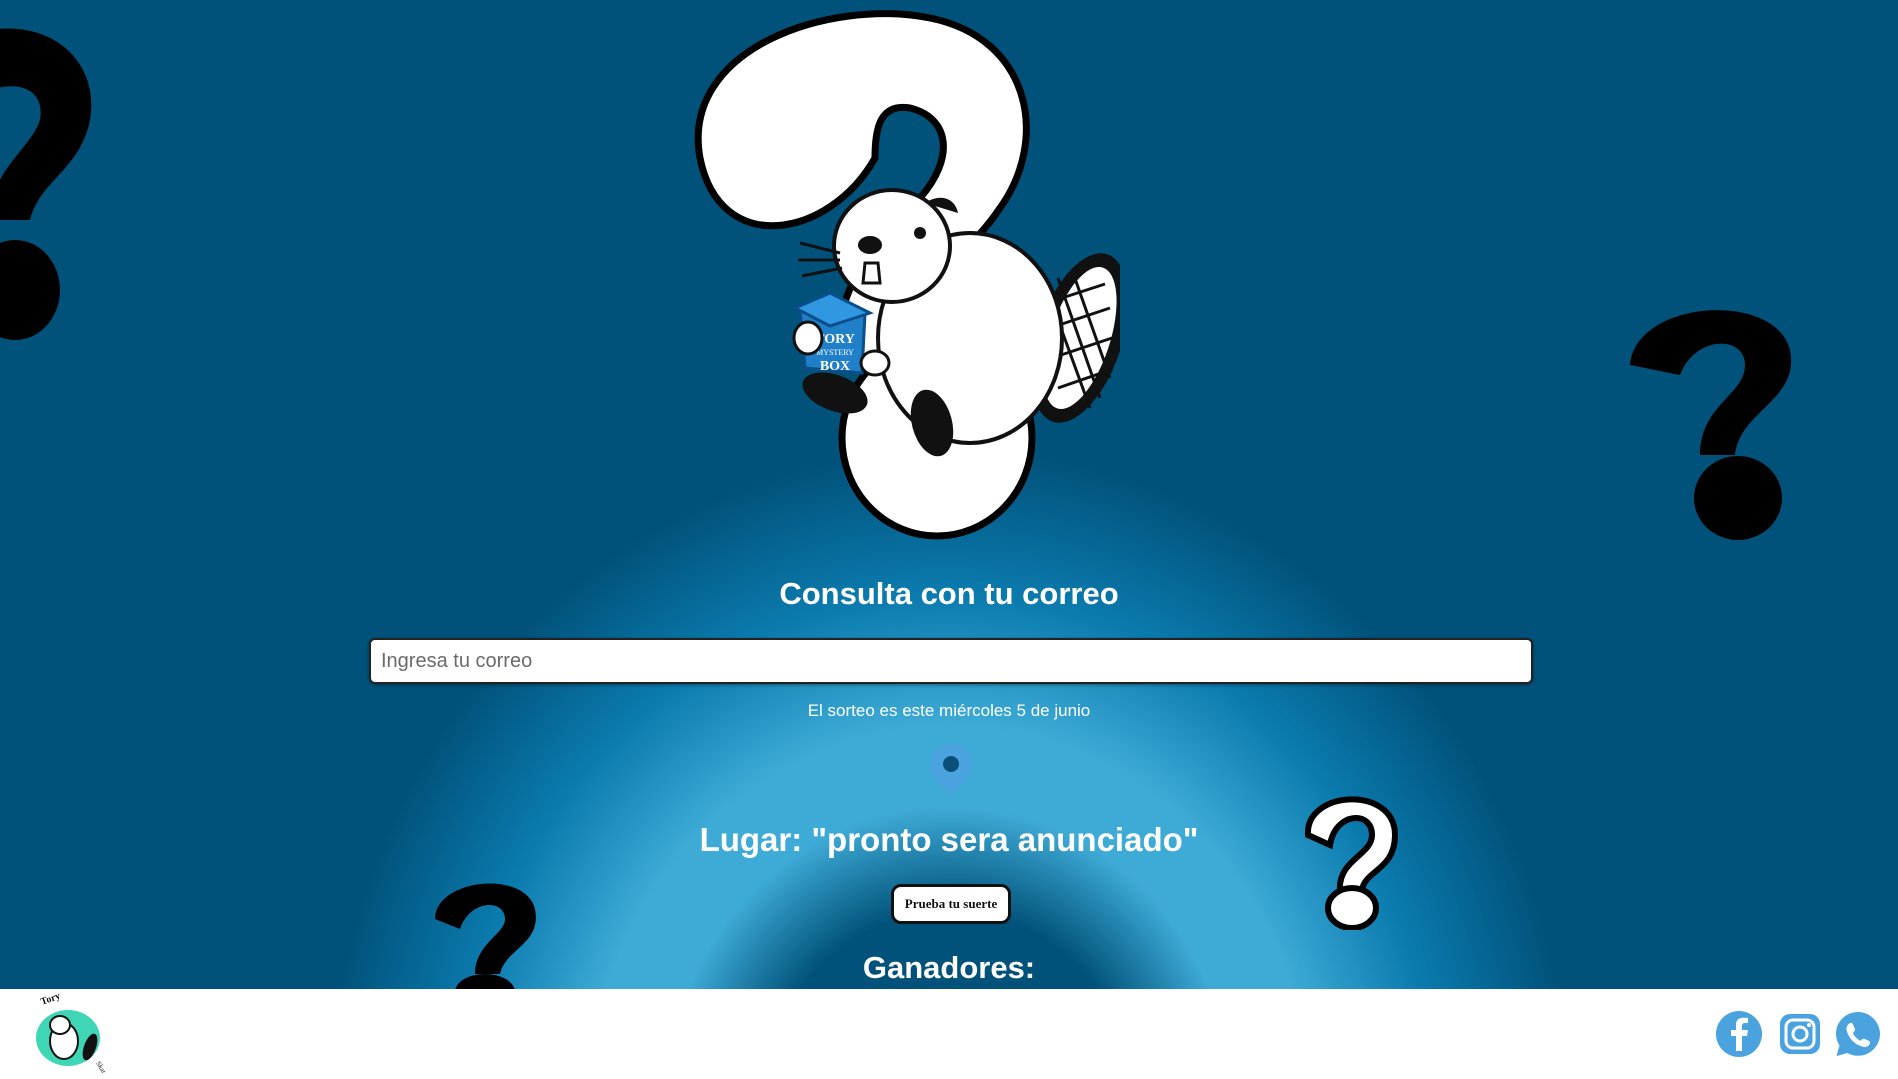 The width and height of the screenshot is (1898, 1079). I want to click on footer: Tory Skate, so click(949, 1034).